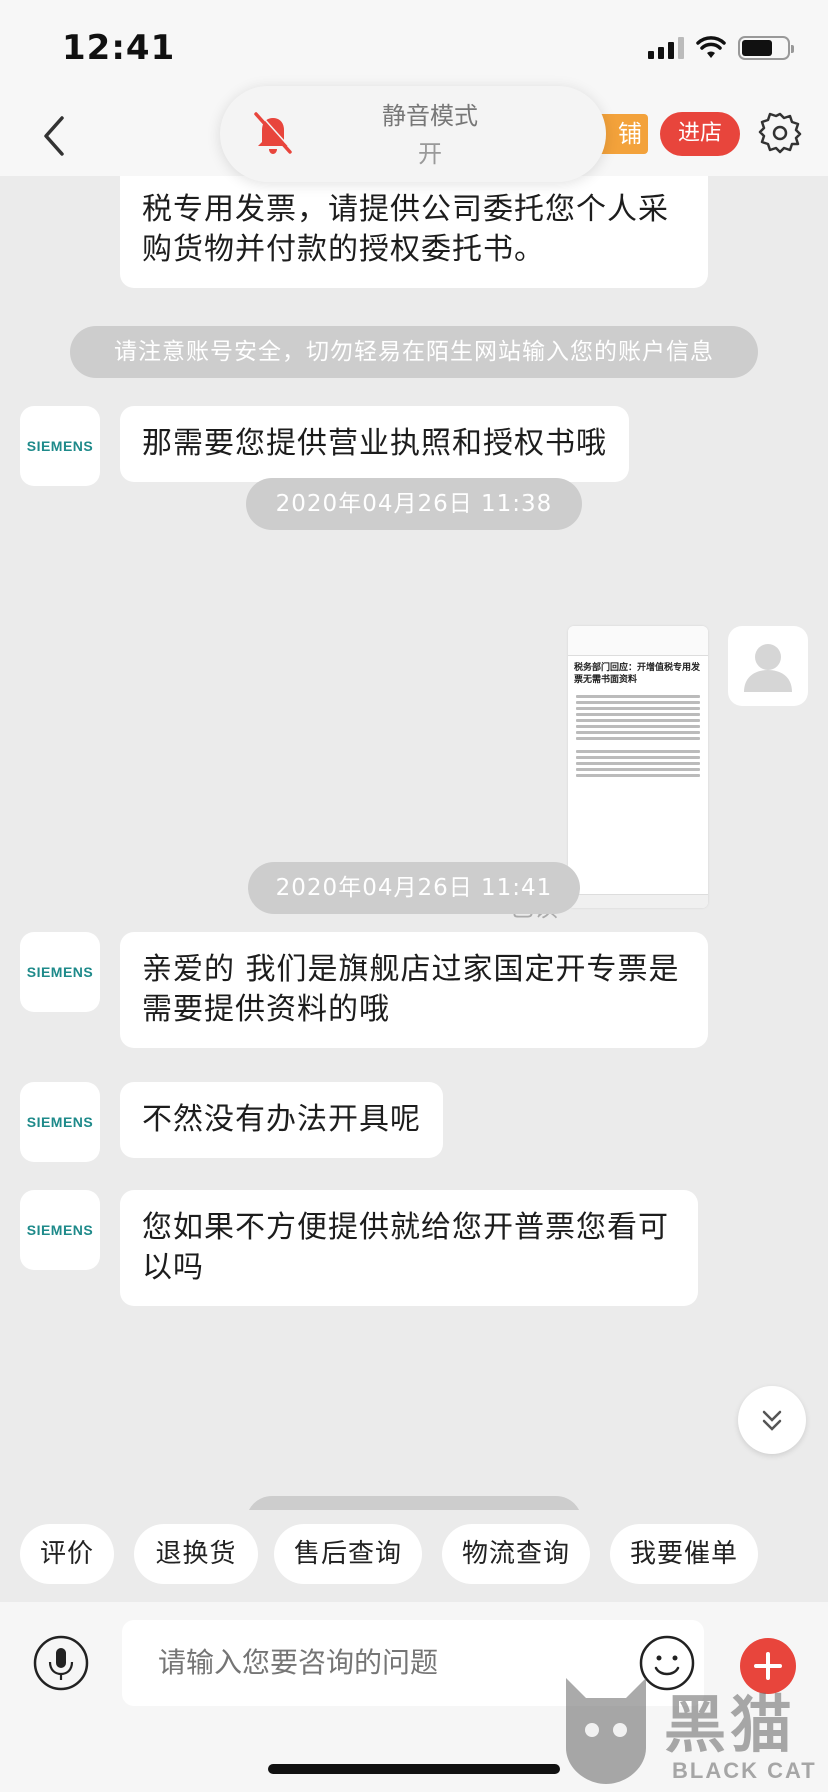  I want to click on message-bubble: 不然没有办法开具呢, so click(281, 1120).